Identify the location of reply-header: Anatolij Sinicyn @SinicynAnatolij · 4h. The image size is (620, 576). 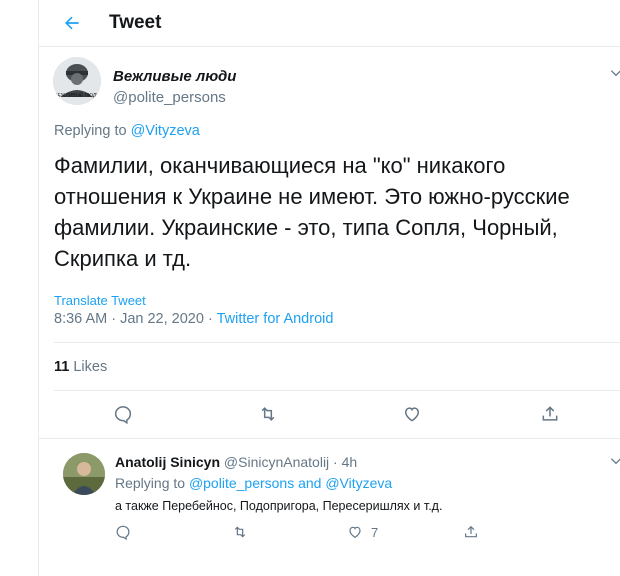
(236, 462).